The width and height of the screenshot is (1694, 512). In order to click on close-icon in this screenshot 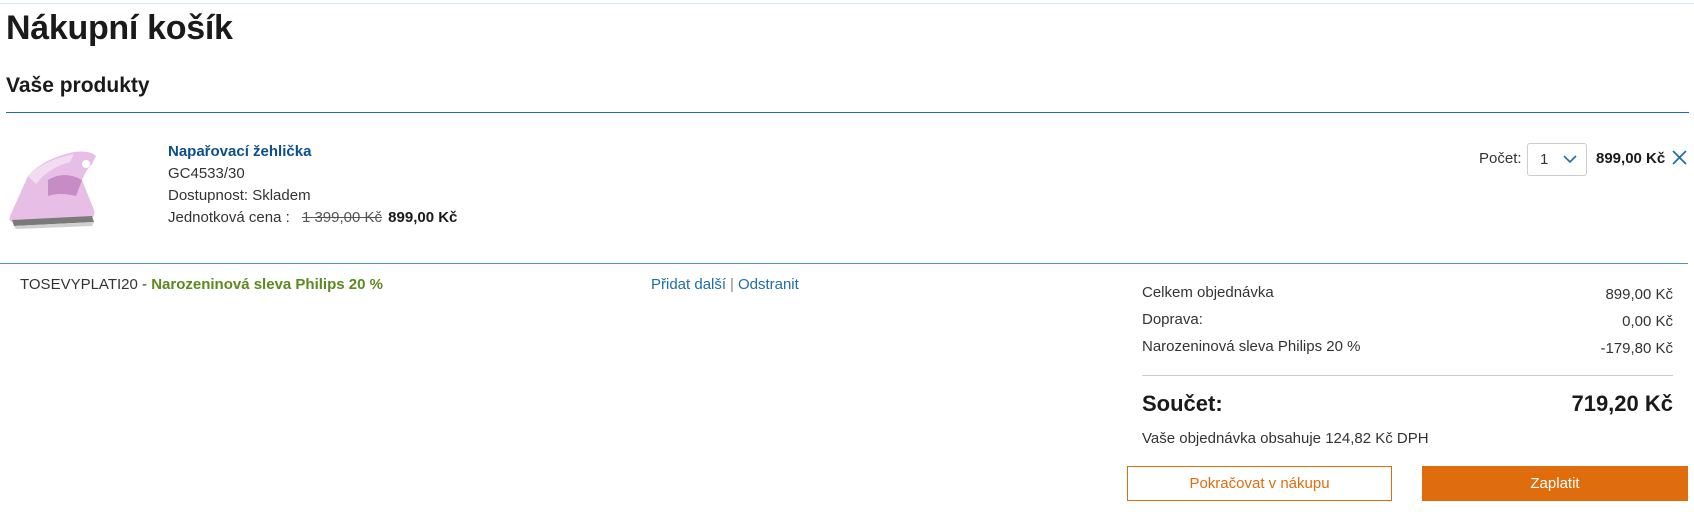, I will do `click(1679, 157)`.